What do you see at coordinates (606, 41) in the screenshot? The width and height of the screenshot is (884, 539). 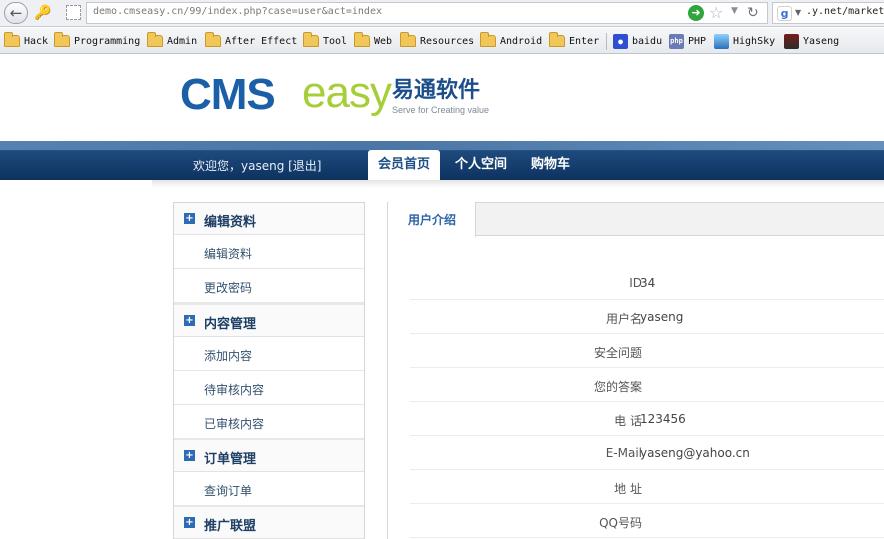 I see `bookmarks-separator` at bounding box center [606, 41].